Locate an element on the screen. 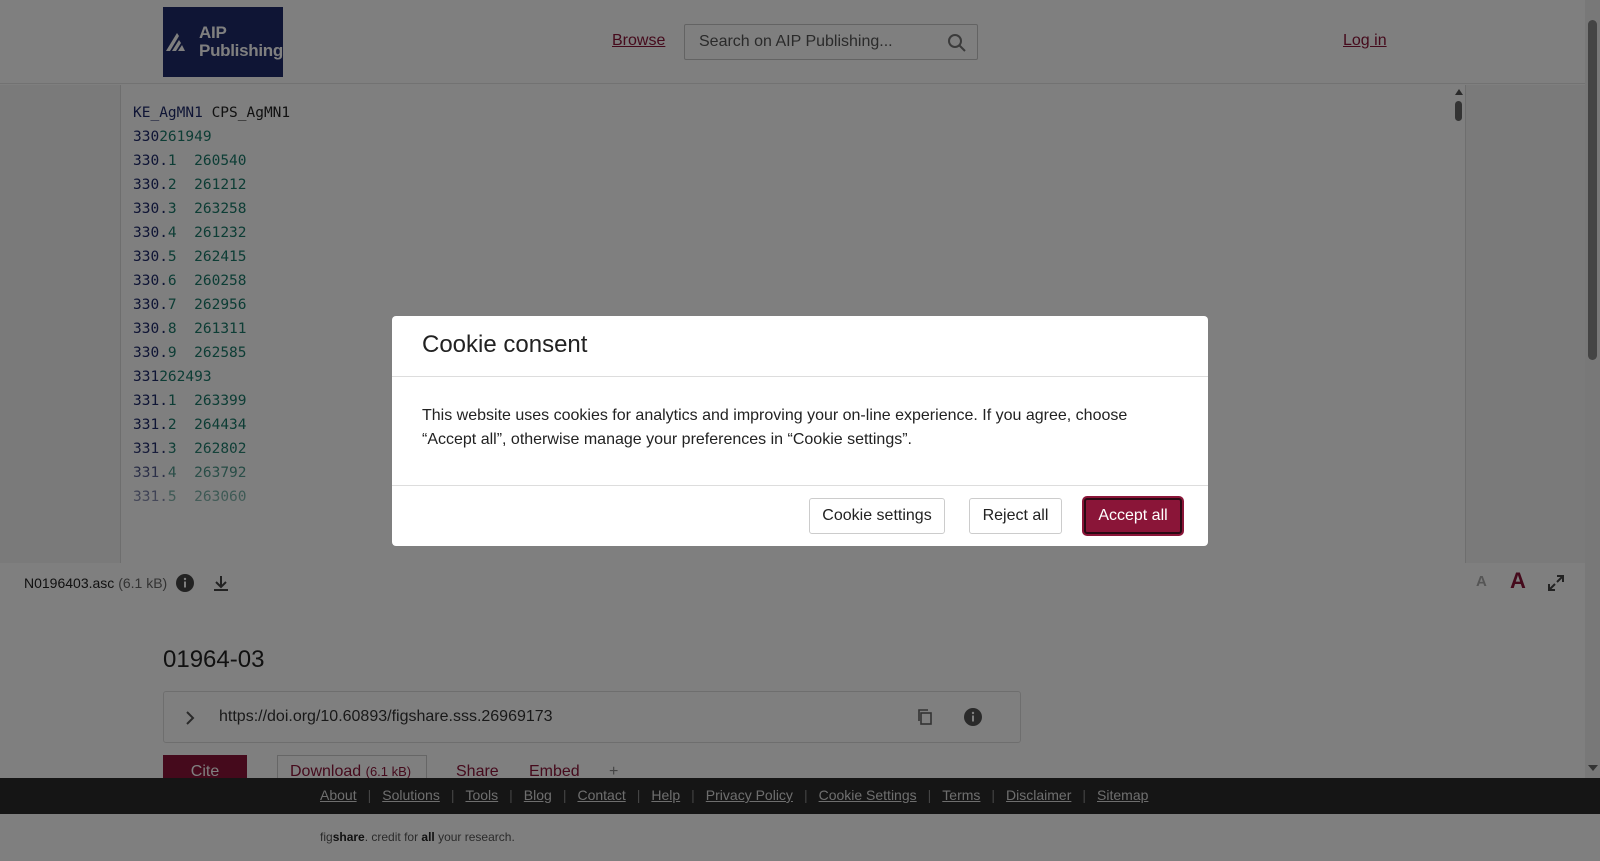  cookie-dialog-title: Cookie consent is located at coordinates (800, 346).